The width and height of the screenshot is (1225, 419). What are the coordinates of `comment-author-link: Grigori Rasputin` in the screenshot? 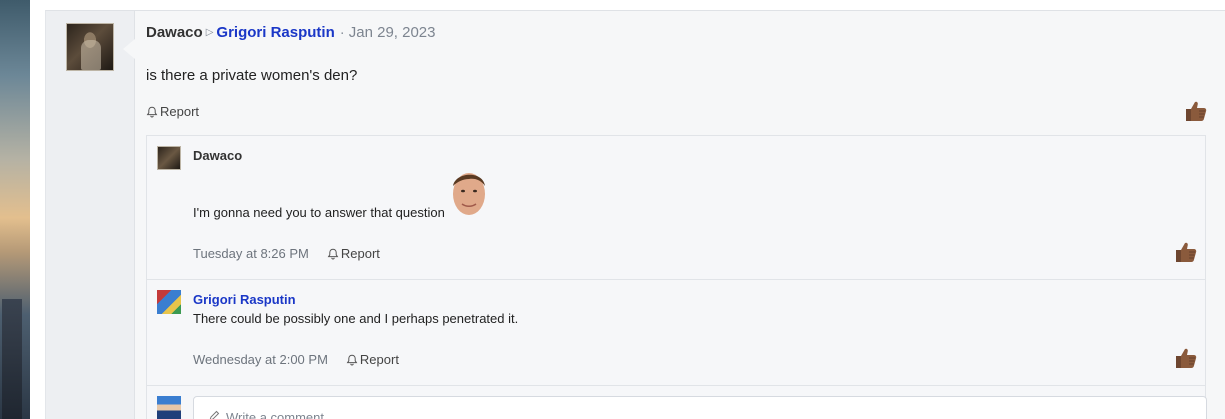 It's located at (244, 299).